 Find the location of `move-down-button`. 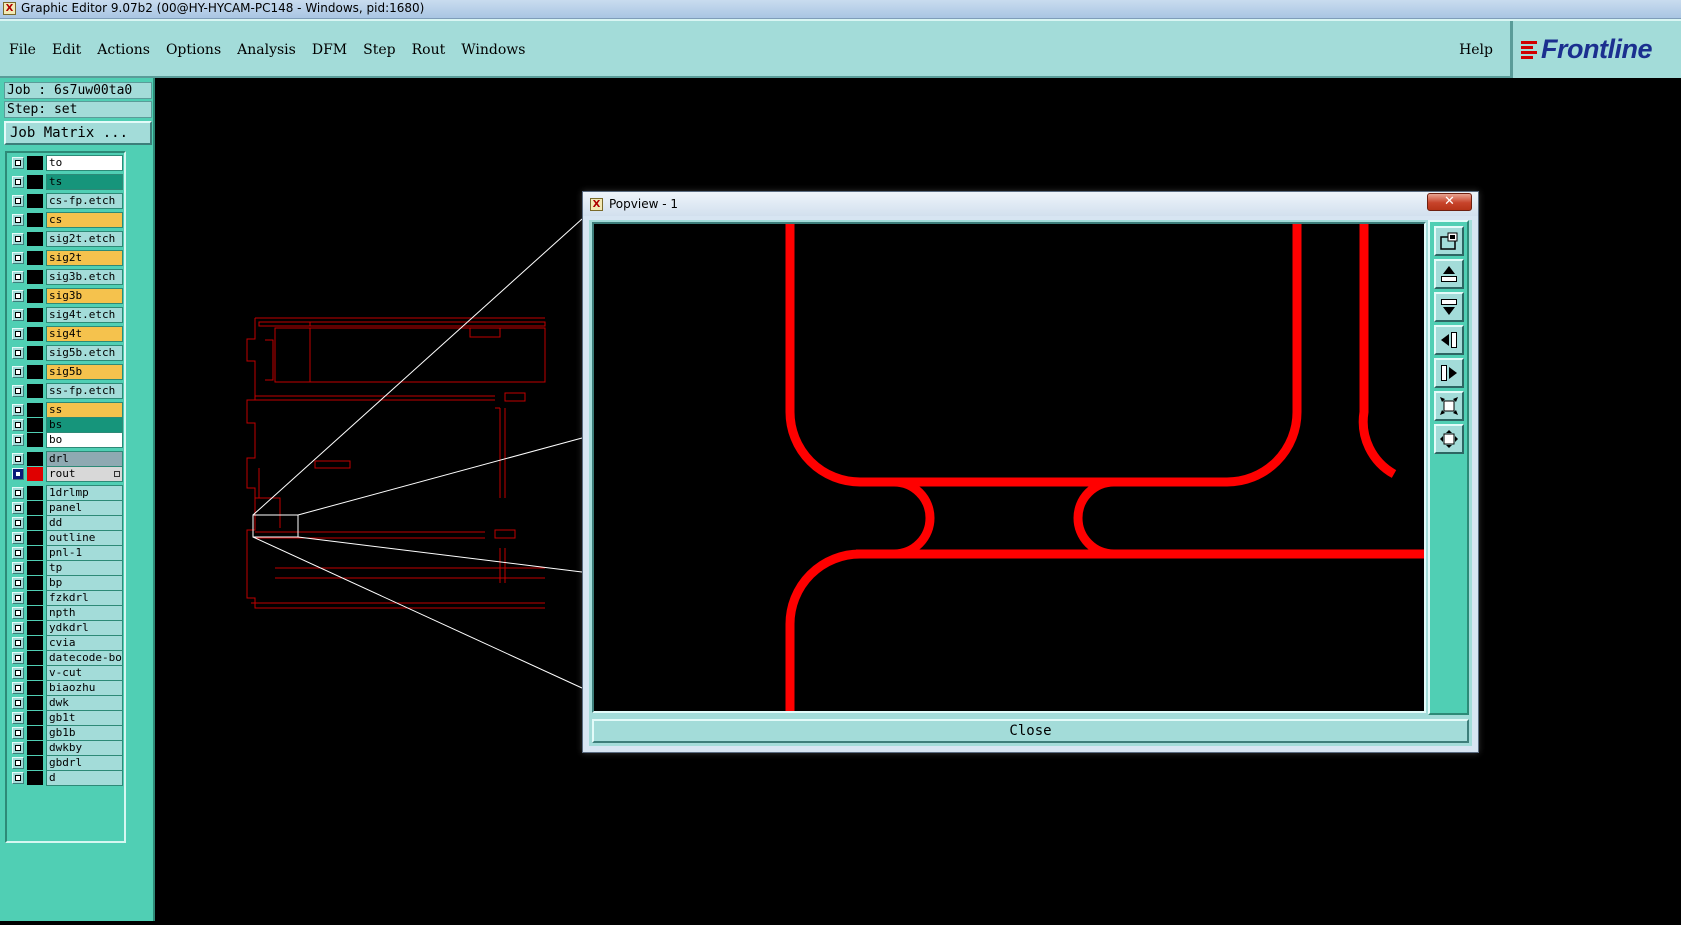

move-down-button is located at coordinates (1449, 307).